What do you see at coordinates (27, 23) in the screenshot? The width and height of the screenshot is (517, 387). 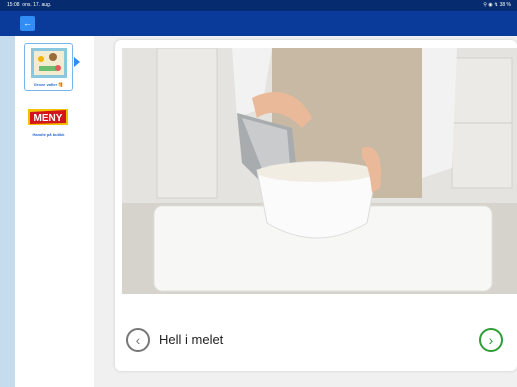 I see `back-button: ←` at bounding box center [27, 23].